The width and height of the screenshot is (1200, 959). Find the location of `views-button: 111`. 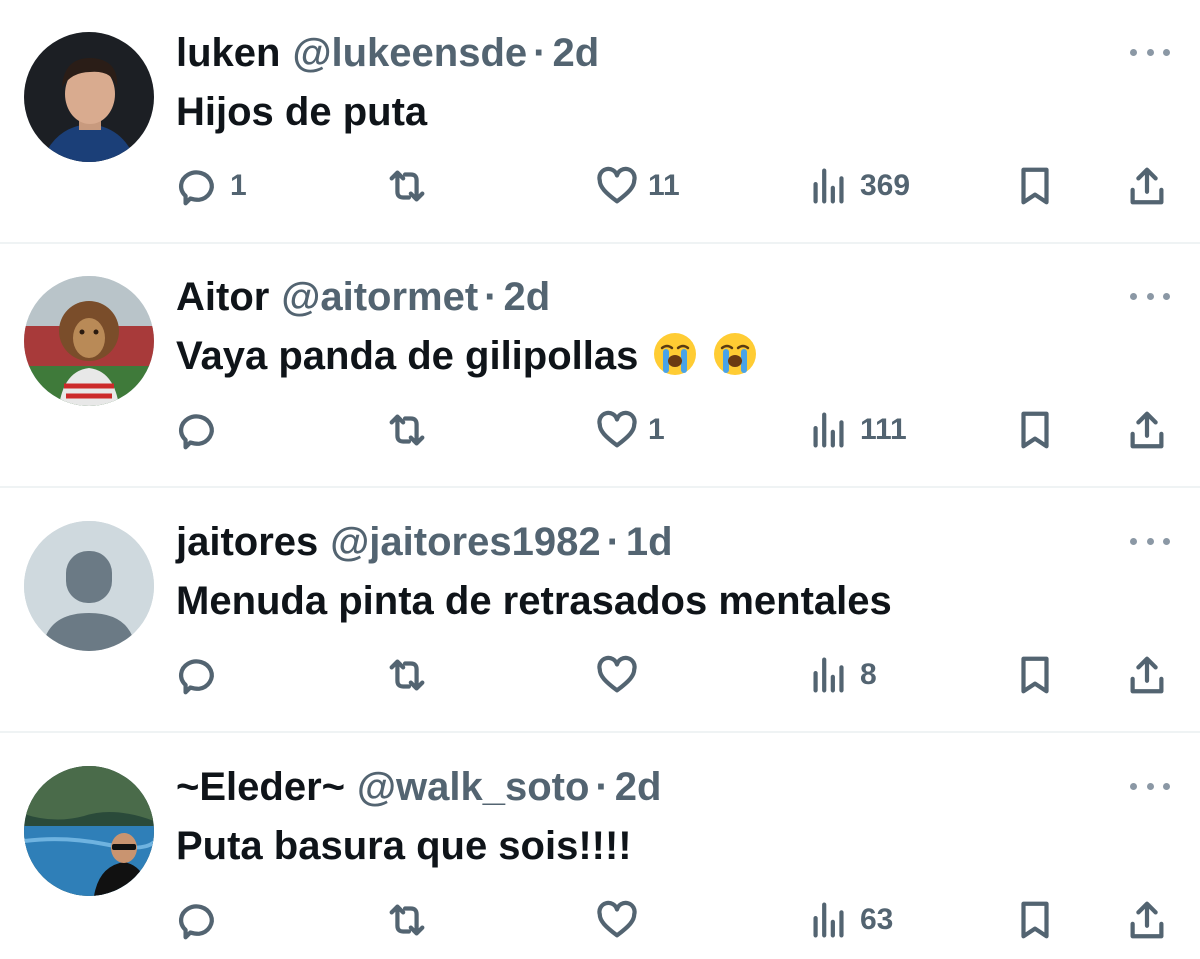

views-button: 111 is located at coordinates (856, 430).